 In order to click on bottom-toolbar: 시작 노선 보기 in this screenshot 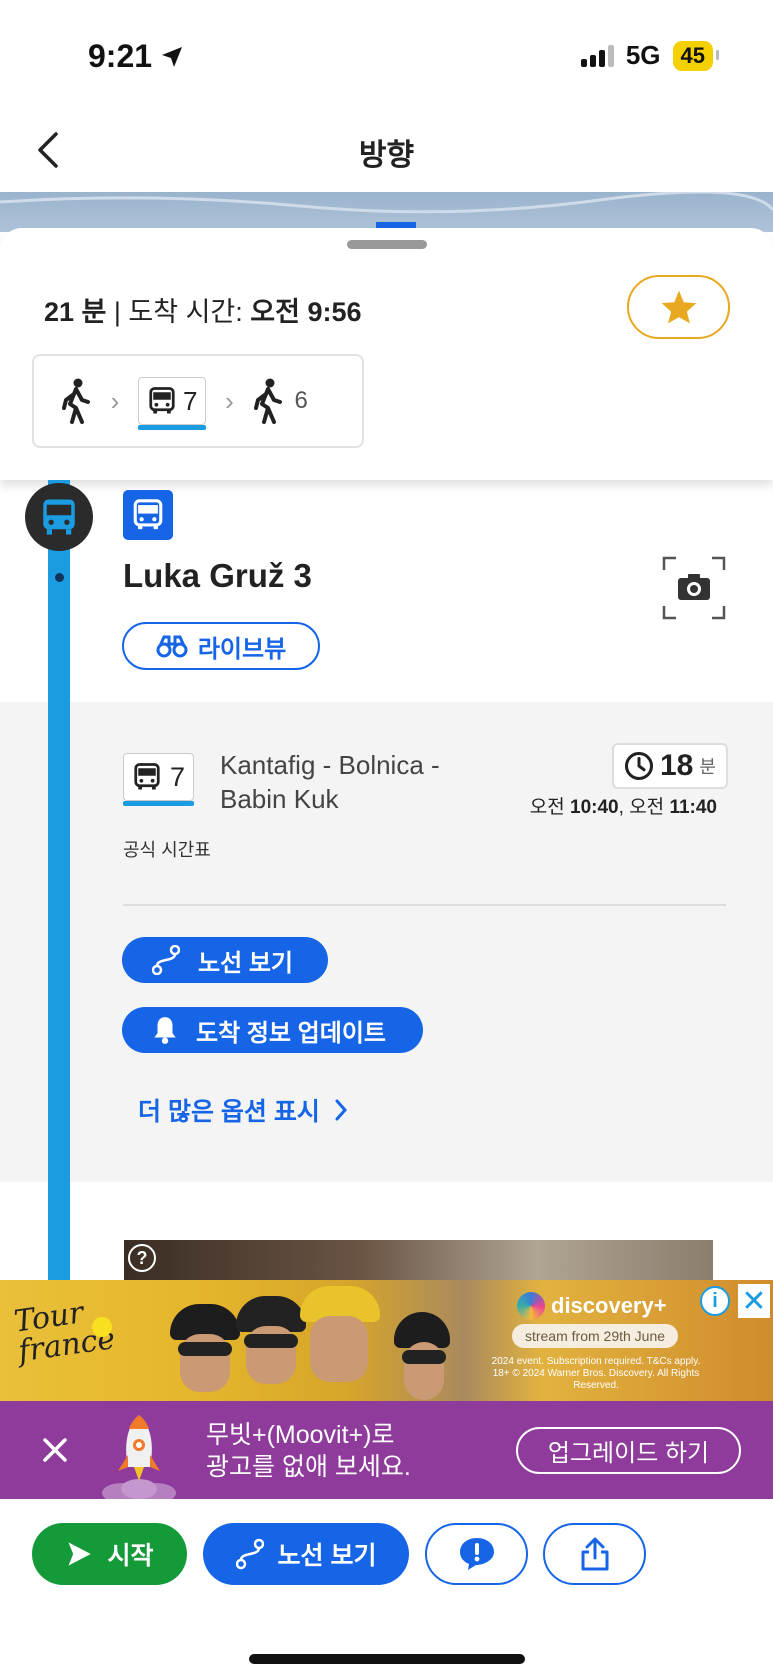, I will do `click(386, 1587)`.